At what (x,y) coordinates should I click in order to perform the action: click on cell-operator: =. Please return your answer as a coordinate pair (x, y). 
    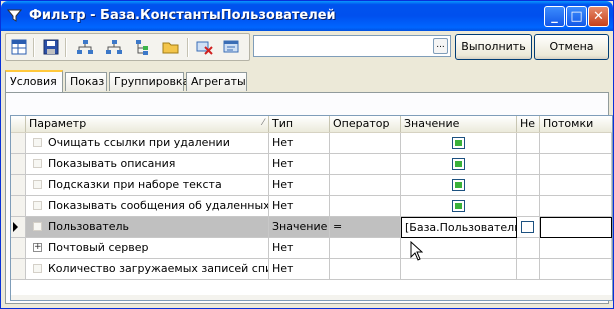
    Looking at the image, I should click on (365, 227).